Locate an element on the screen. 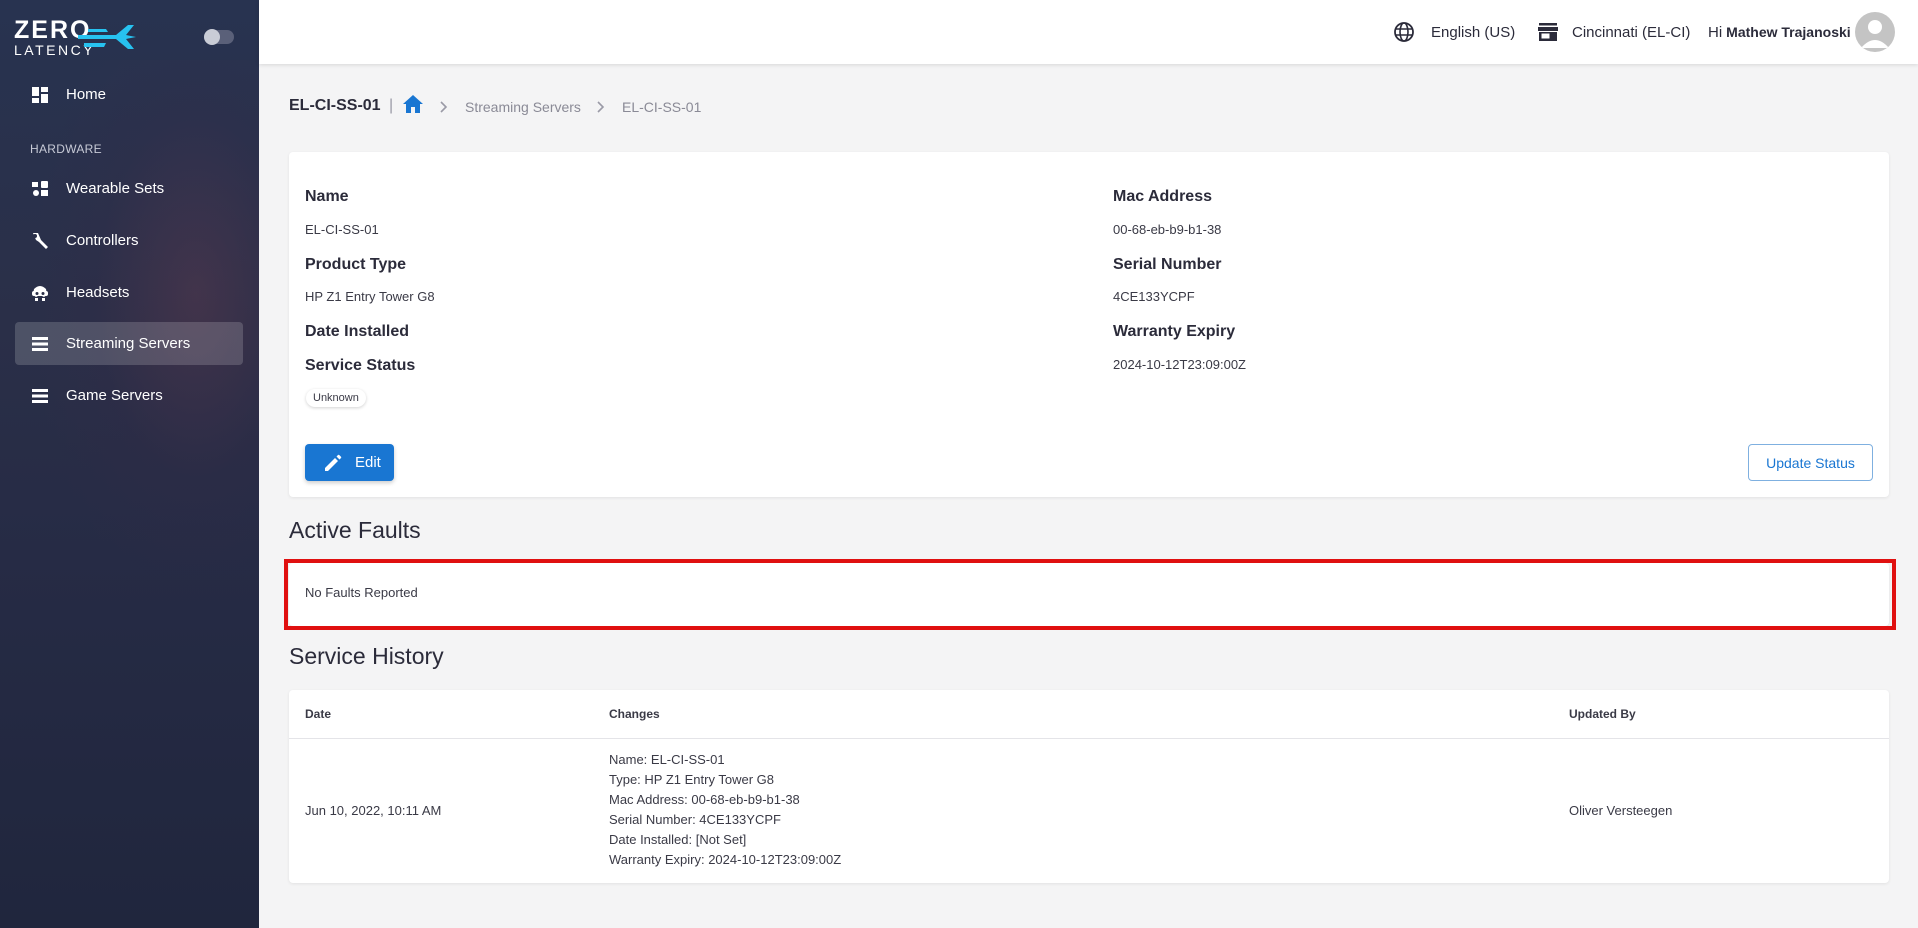  location-label: Cincinnati (EL-CI) is located at coordinates (1631, 32).